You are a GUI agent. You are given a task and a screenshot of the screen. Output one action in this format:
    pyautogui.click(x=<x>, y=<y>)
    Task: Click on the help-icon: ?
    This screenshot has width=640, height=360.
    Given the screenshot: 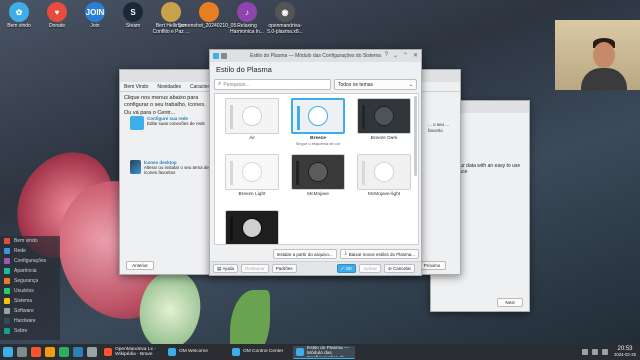 What is the action you would take?
    pyautogui.click(x=386, y=55)
    